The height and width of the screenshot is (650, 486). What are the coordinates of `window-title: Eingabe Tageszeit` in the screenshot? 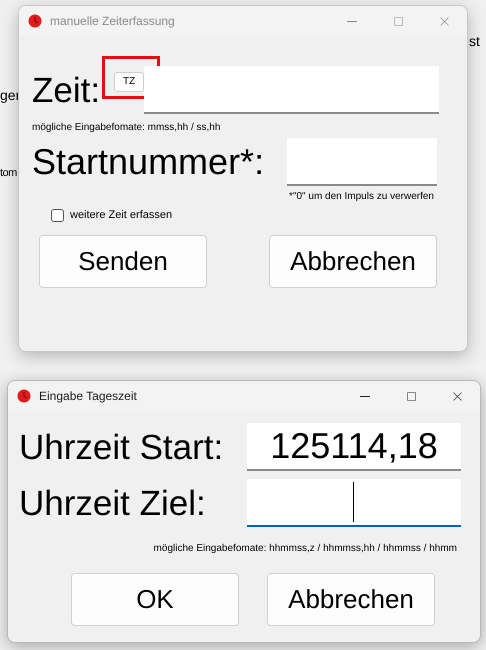 It's located at (88, 396).